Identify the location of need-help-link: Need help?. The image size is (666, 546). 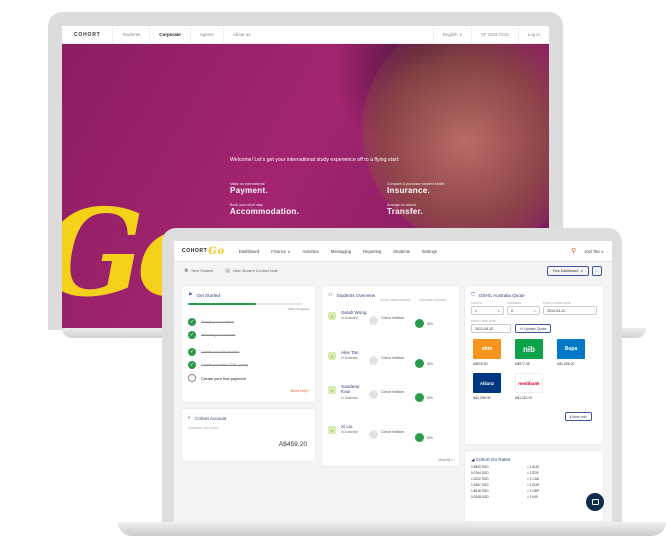
(300, 391).